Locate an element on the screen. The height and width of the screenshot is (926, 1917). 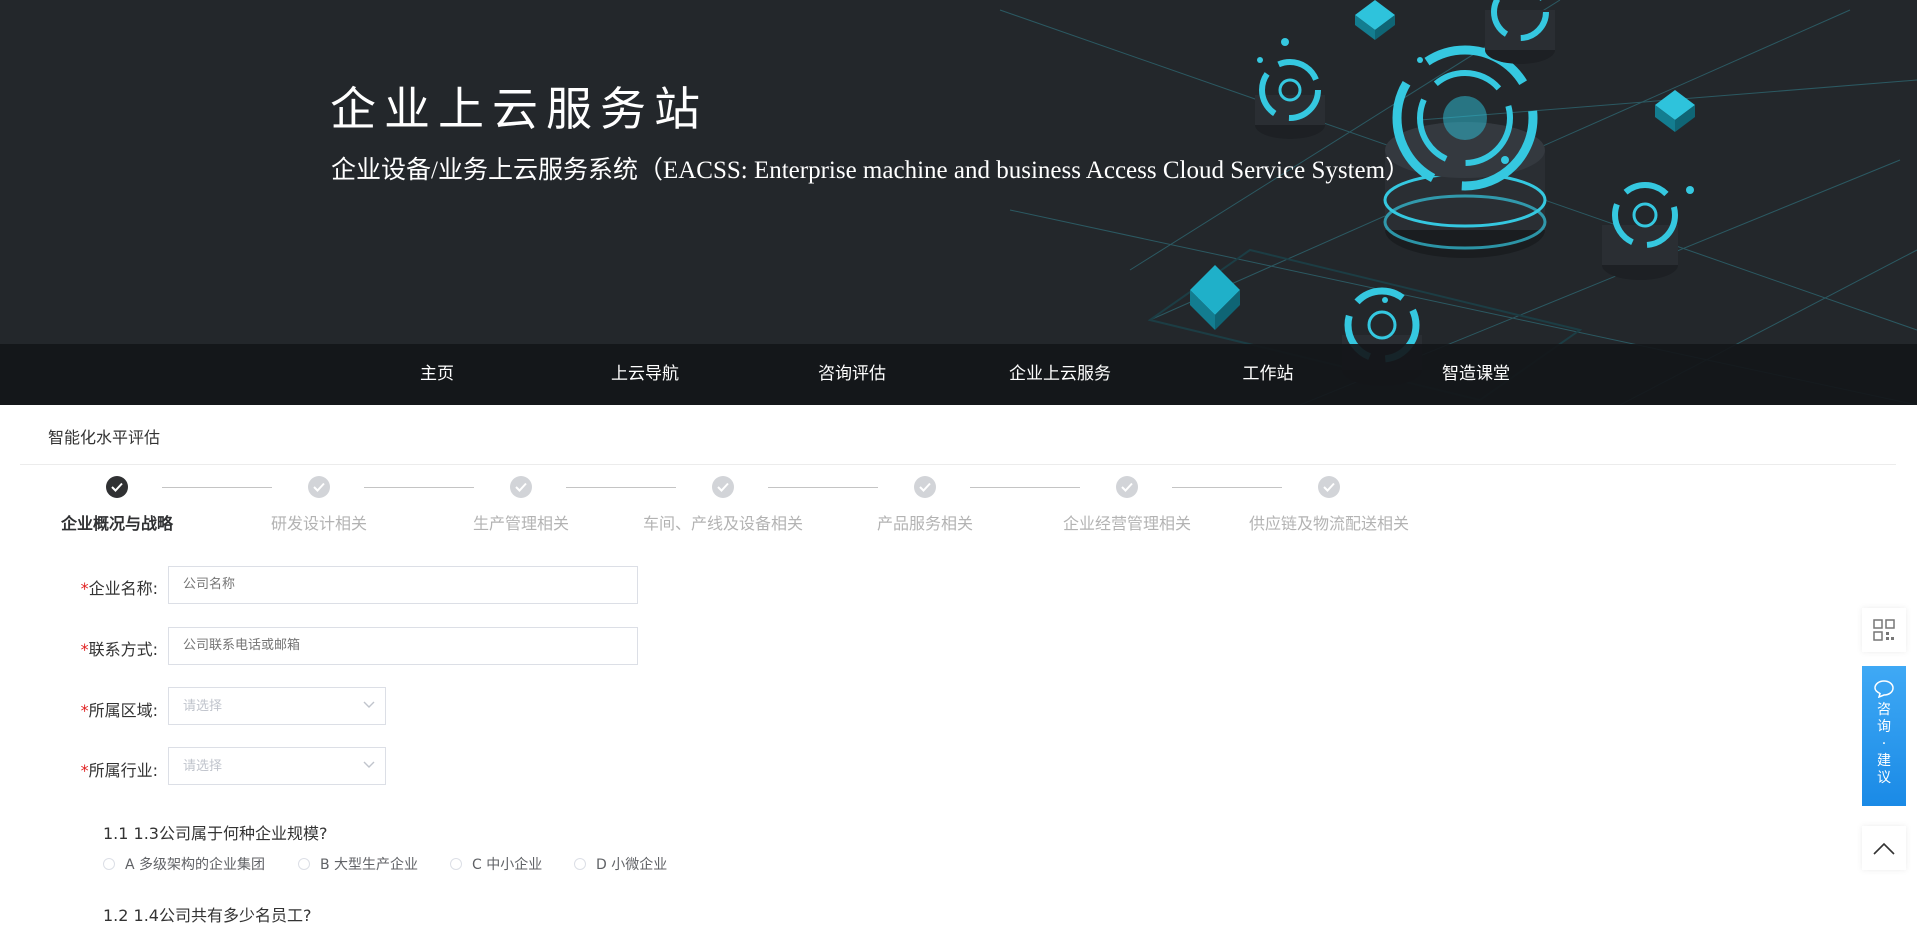
step-label-overview: 企业概况与战略 is located at coordinates (117, 522).